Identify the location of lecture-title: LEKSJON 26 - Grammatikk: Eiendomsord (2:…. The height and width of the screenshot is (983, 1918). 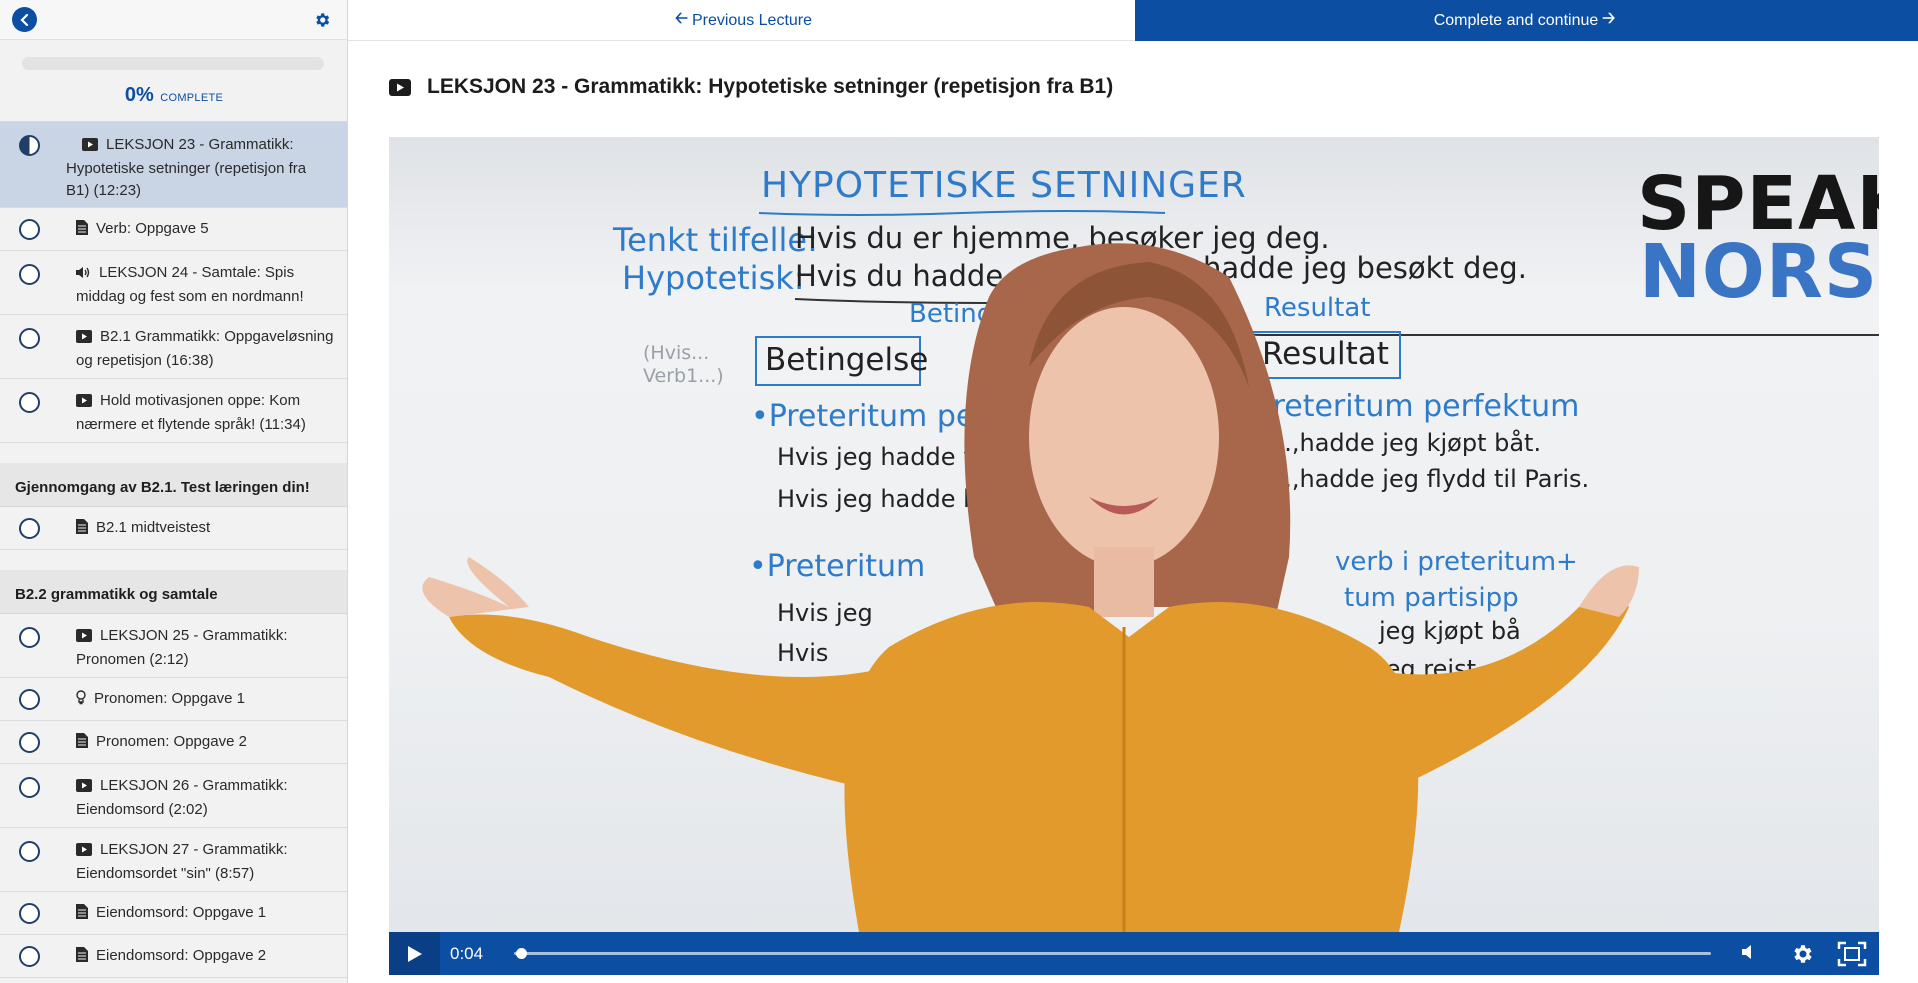
(182, 797).